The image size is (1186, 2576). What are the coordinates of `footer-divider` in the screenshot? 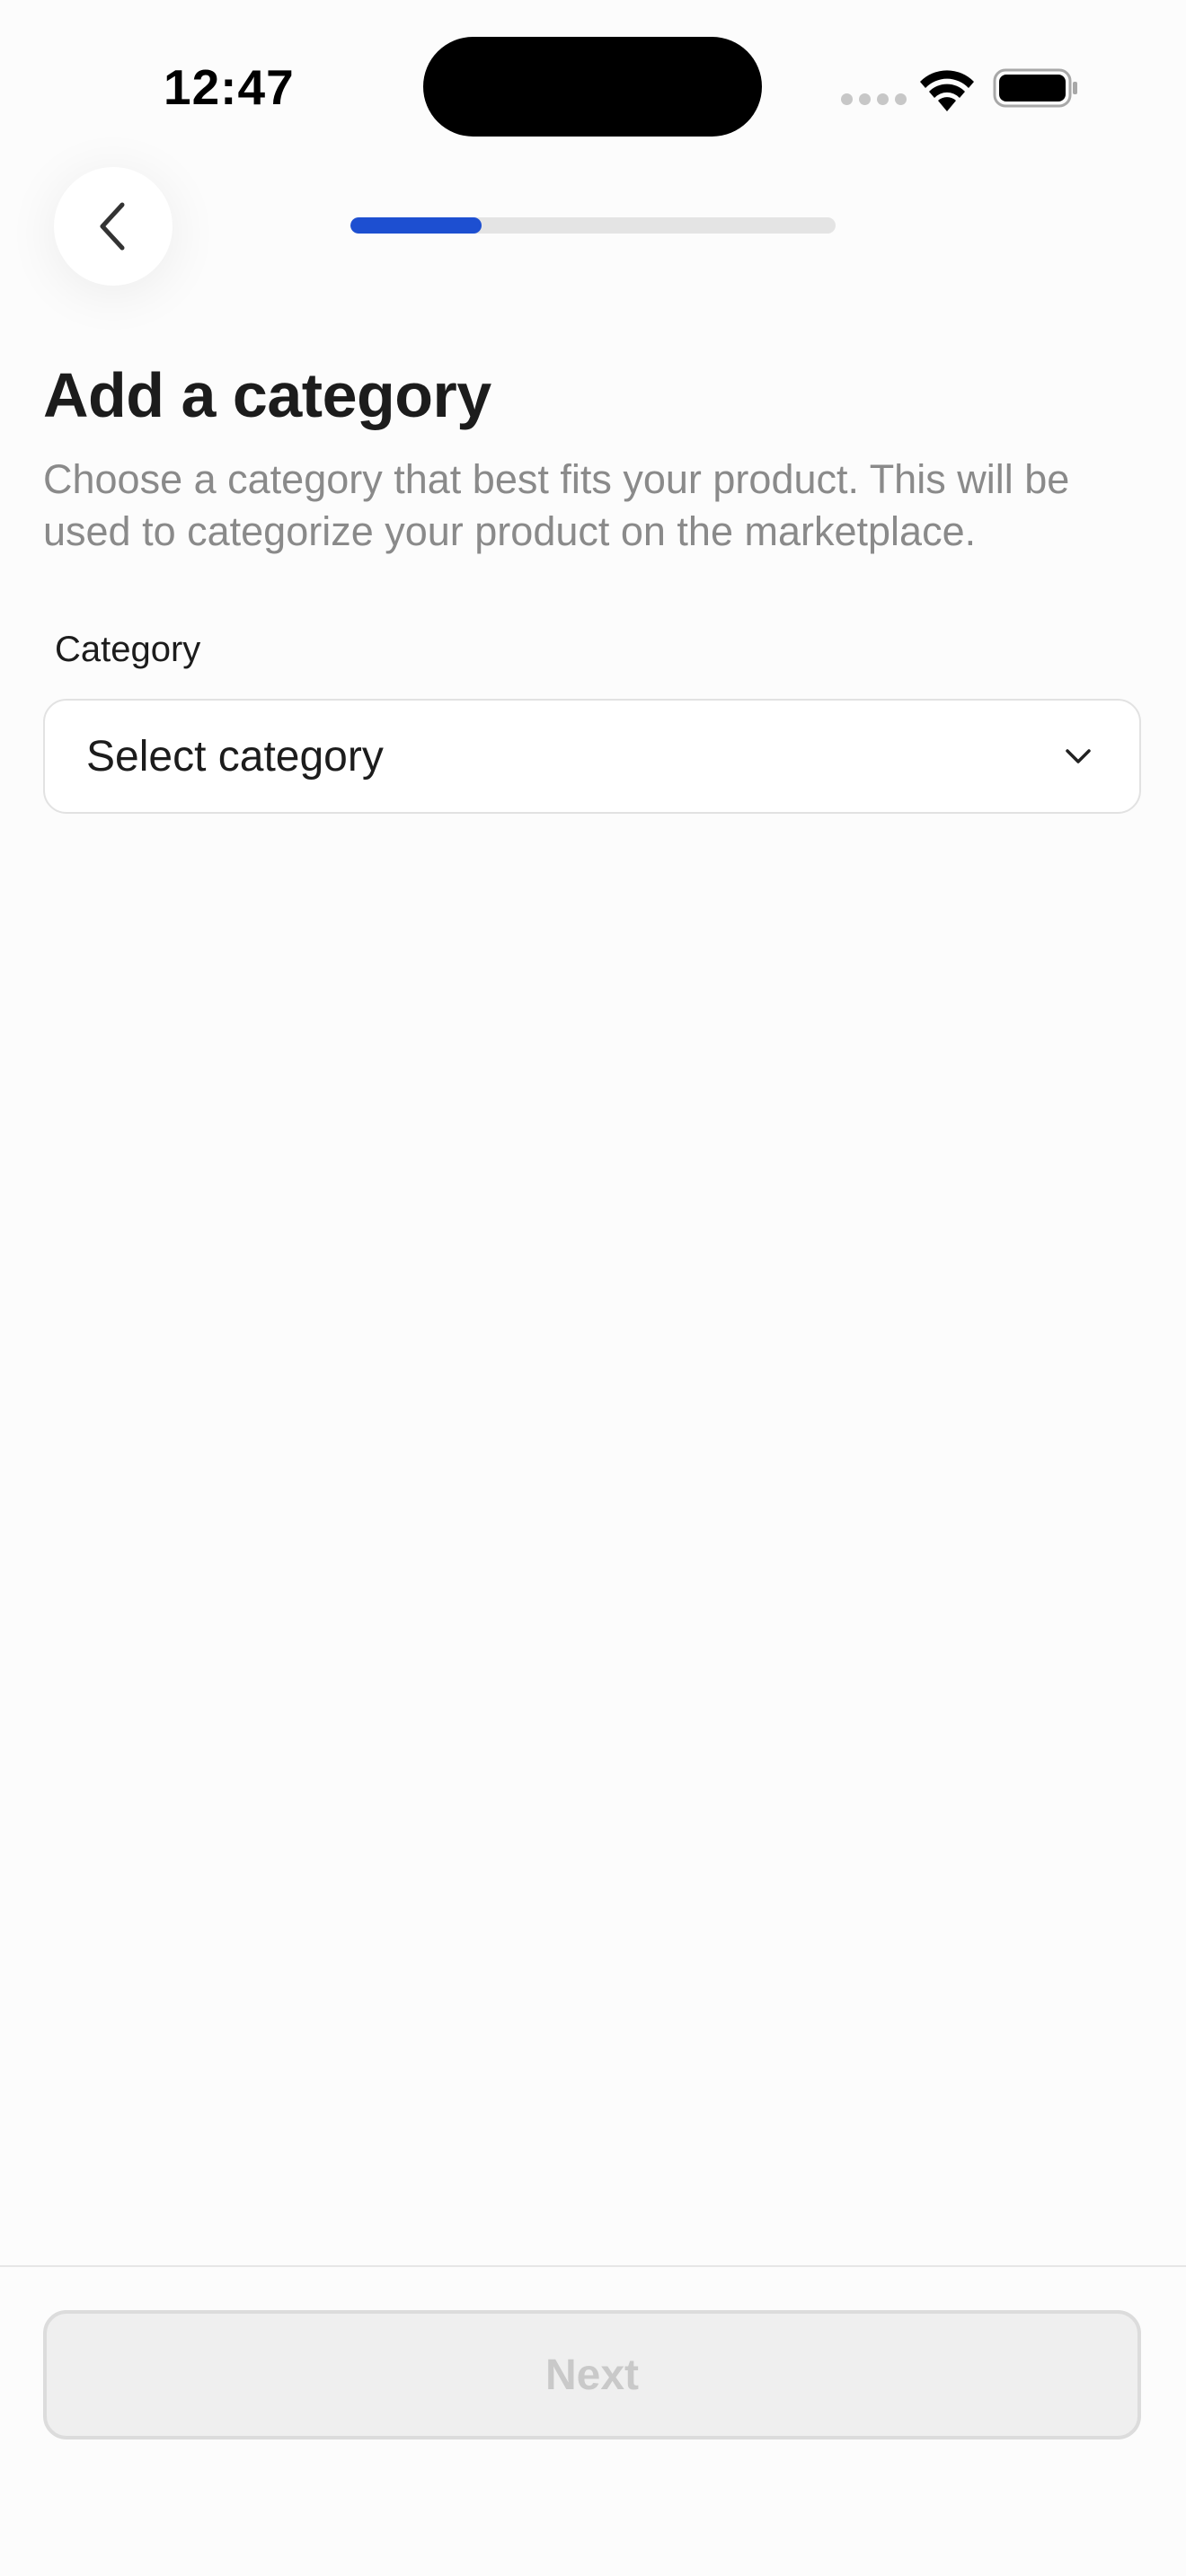 It's located at (593, 2266).